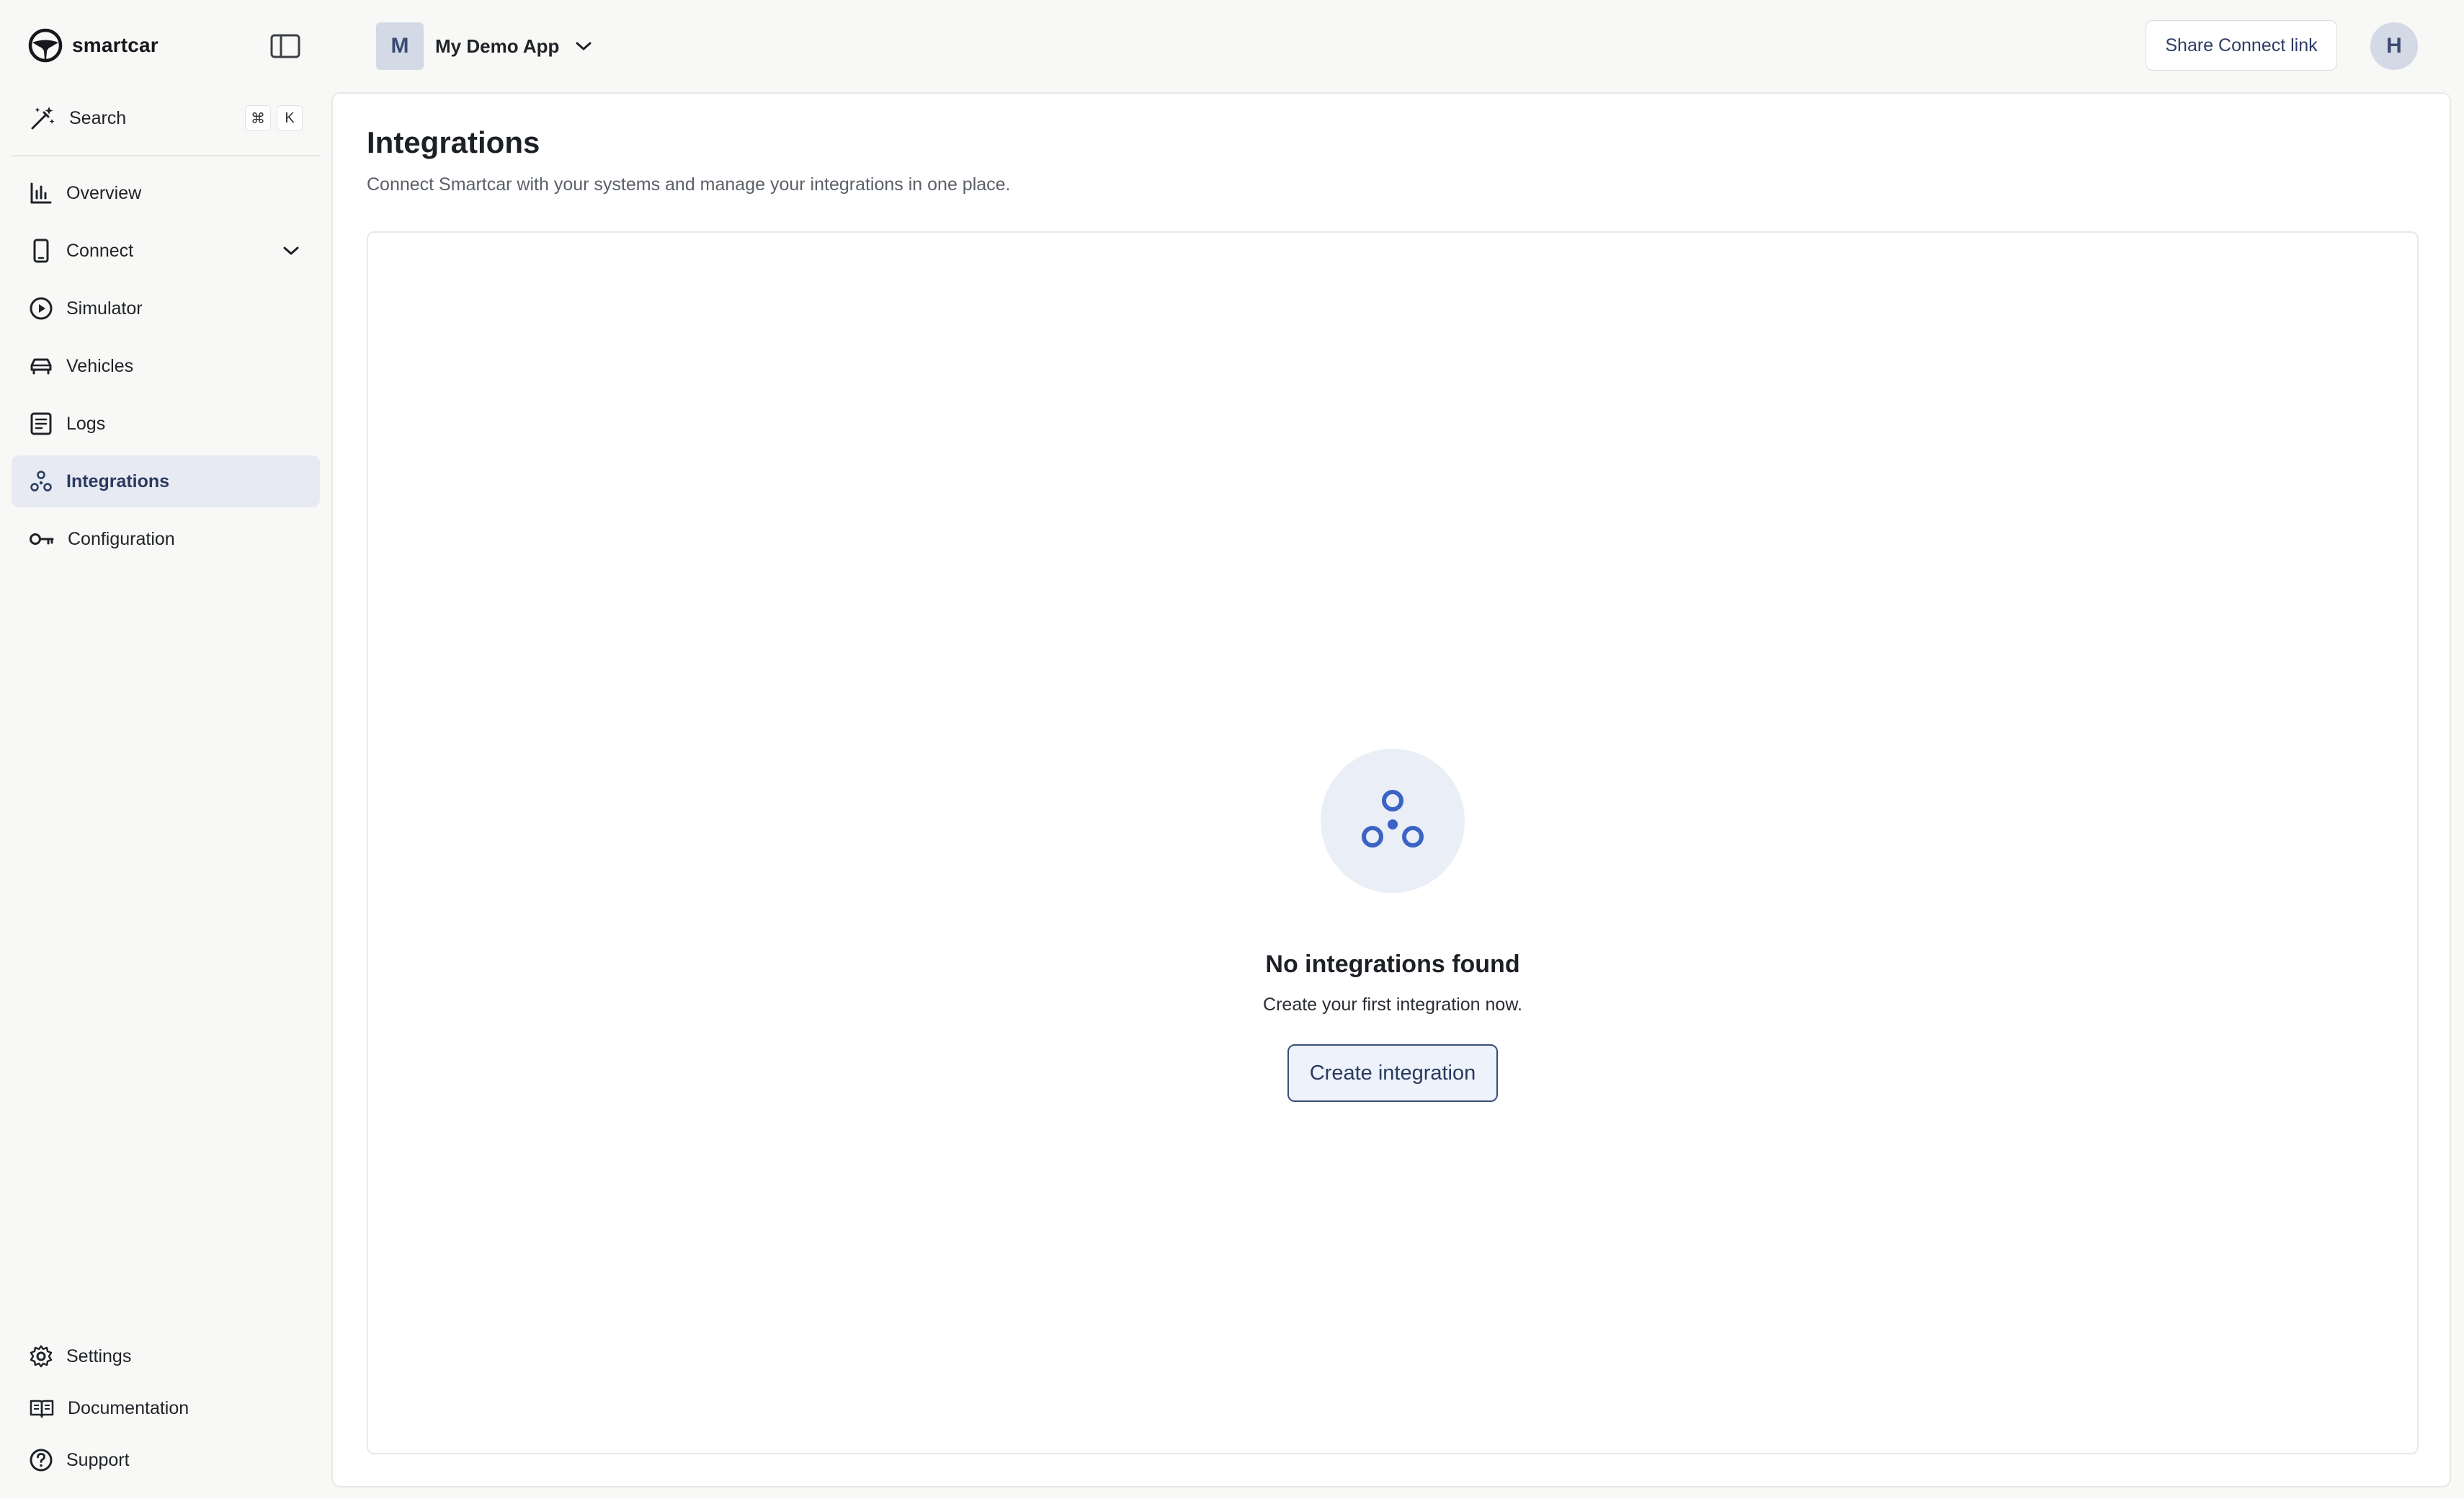 Image resolution: width=2464 pixels, height=1499 pixels. I want to click on key-icon, so click(42, 539).